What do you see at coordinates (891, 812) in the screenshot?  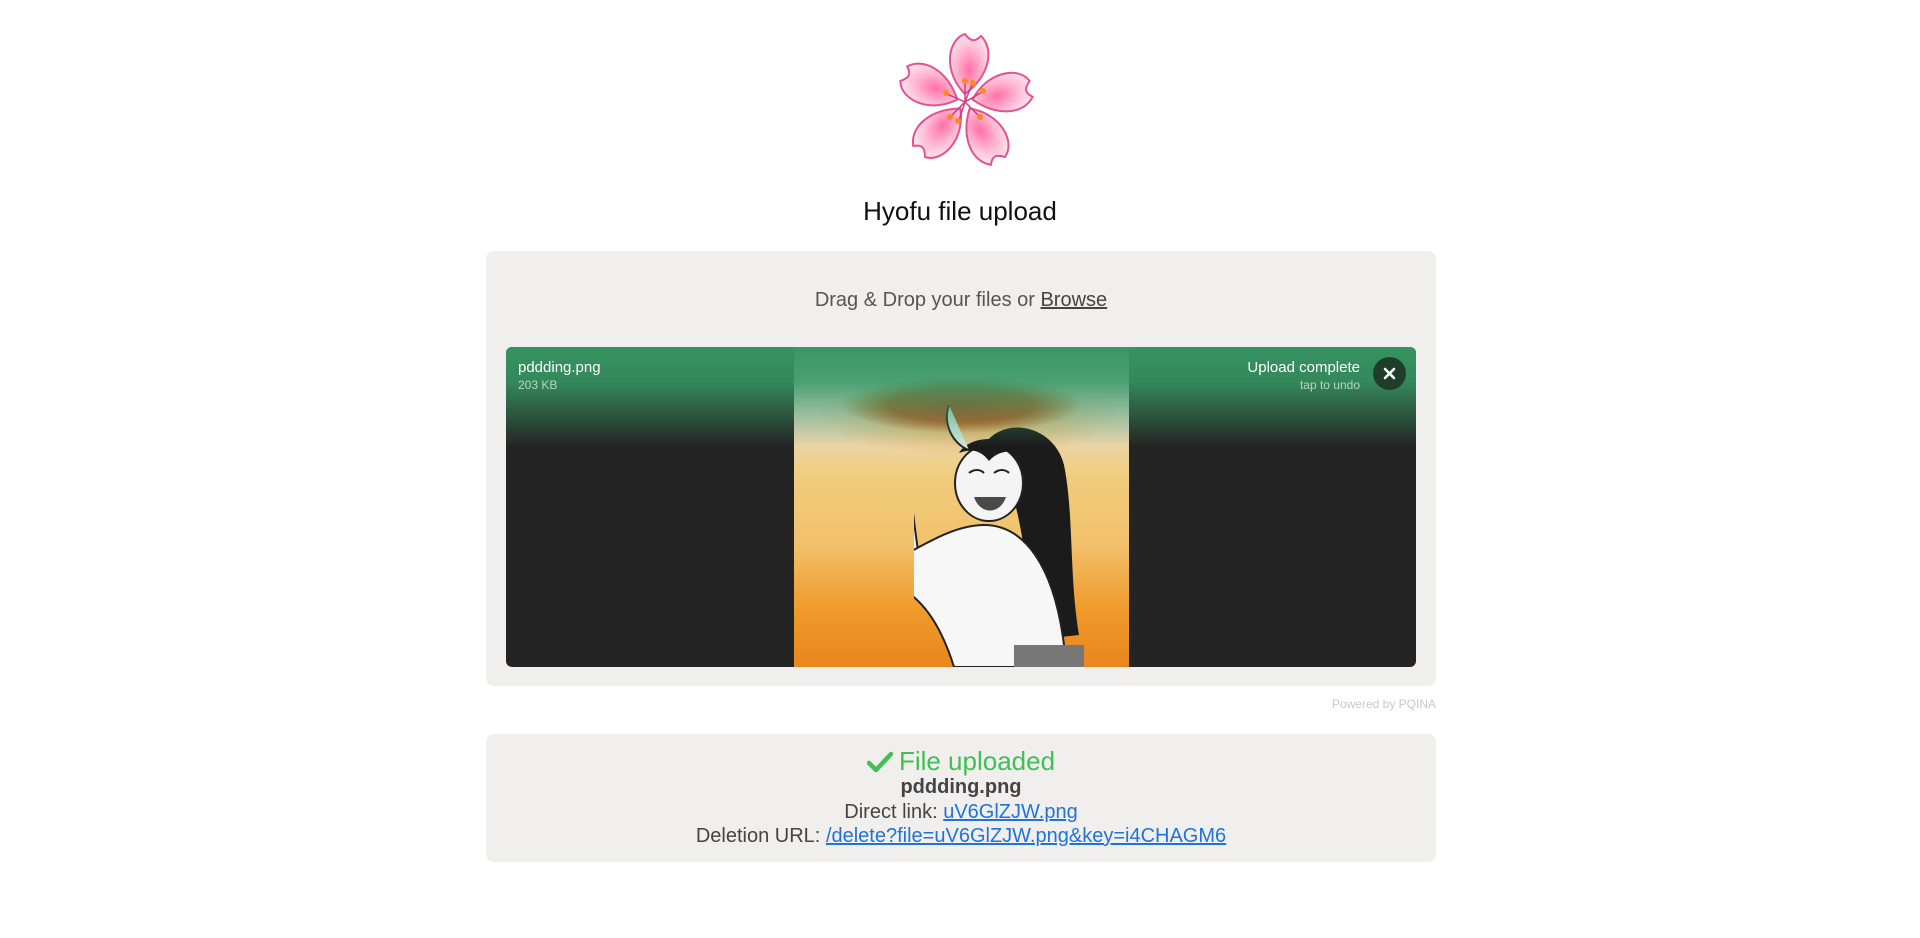 I see `direct-link-label: Direct link:` at bounding box center [891, 812].